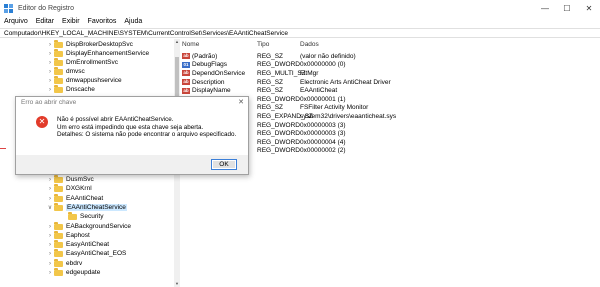 The height and width of the screenshot is (287, 600). I want to click on menu-favoritos: Favoritos, so click(102, 21).